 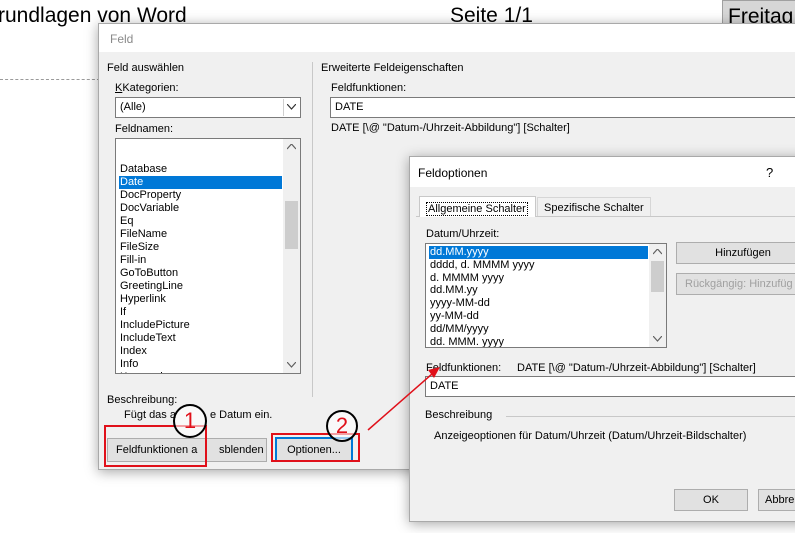 I want to click on annotation-marker-1: 1, so click(x=190, y=421).